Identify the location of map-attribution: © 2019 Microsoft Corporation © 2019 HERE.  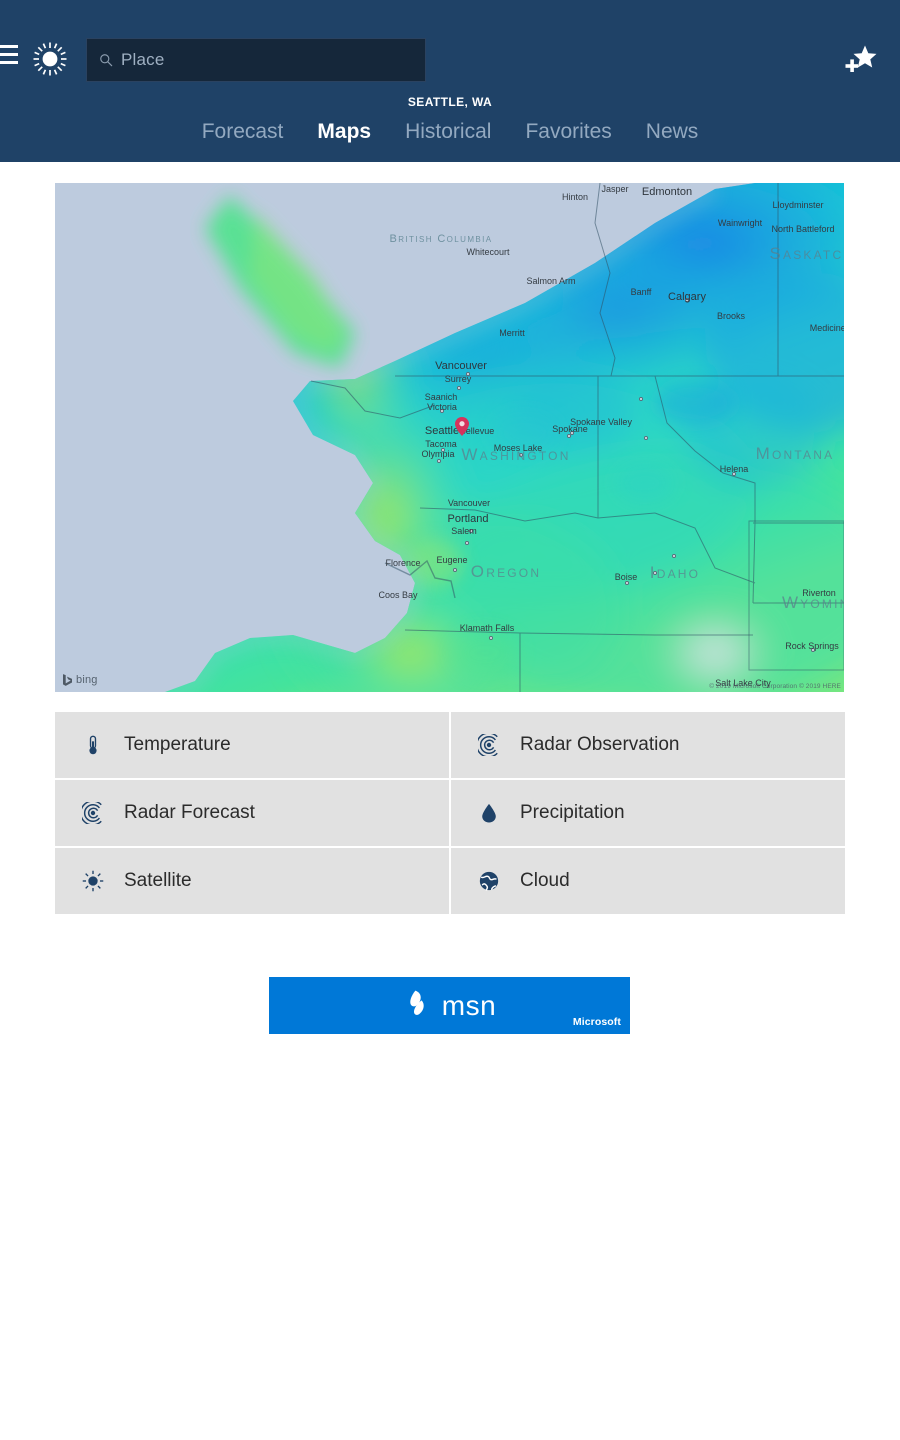
(775, 686).